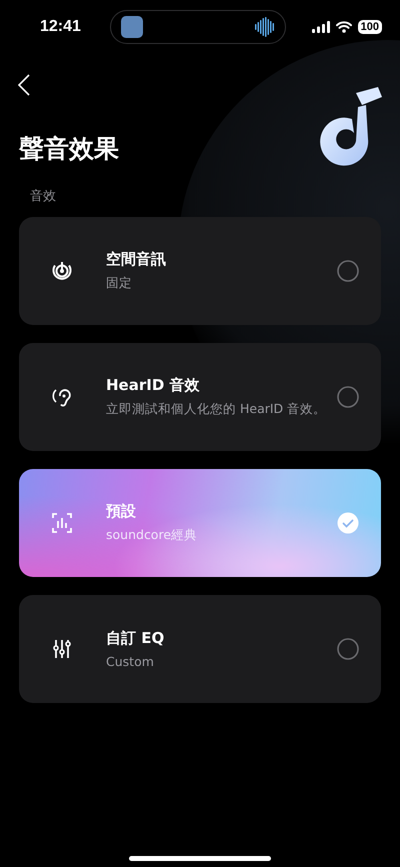 The image size is (400, 867). I want to click on checkmark-icon, so click(348, 523).